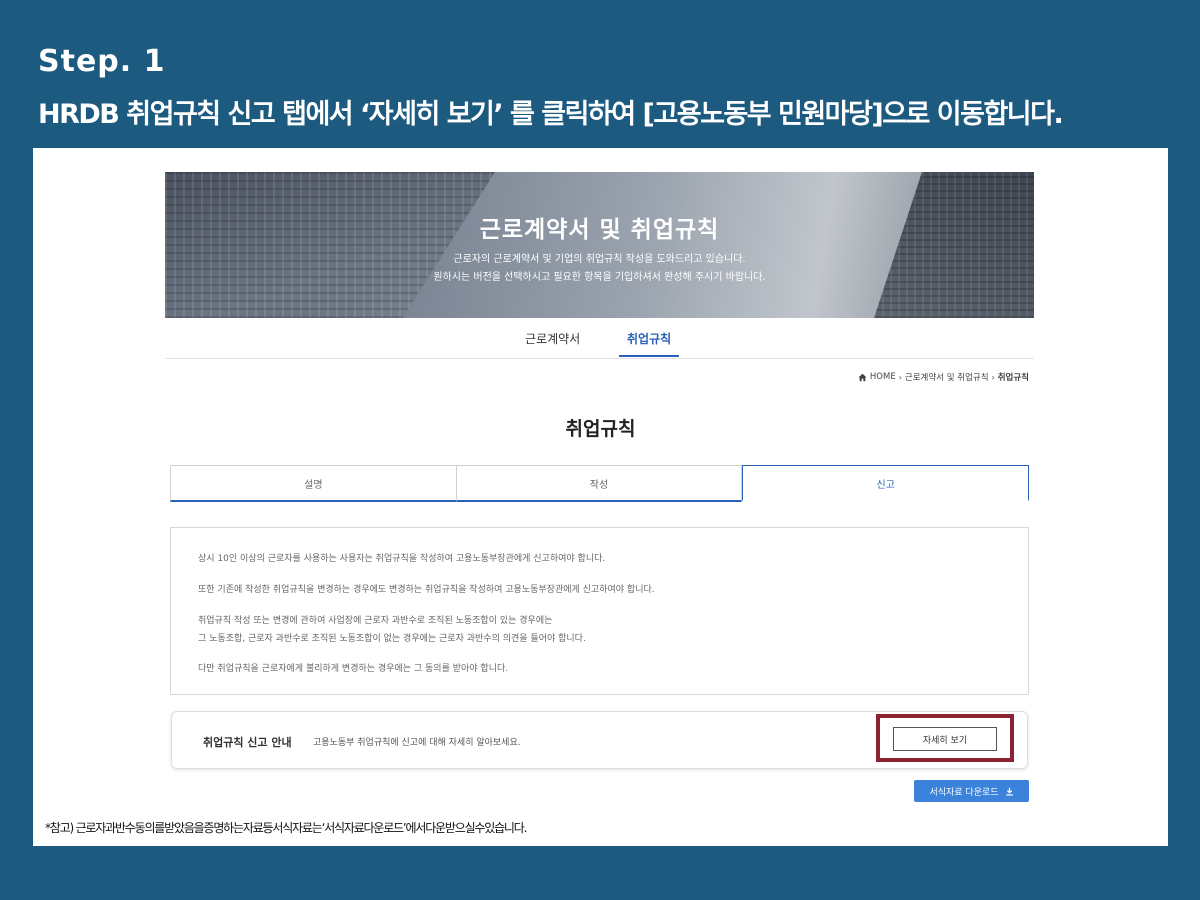 The height and width of the screenshot is (900, 1200). Describe the element at coordinates (886, 483) in the screenshot. I see `tab-report: 신고` at that location.